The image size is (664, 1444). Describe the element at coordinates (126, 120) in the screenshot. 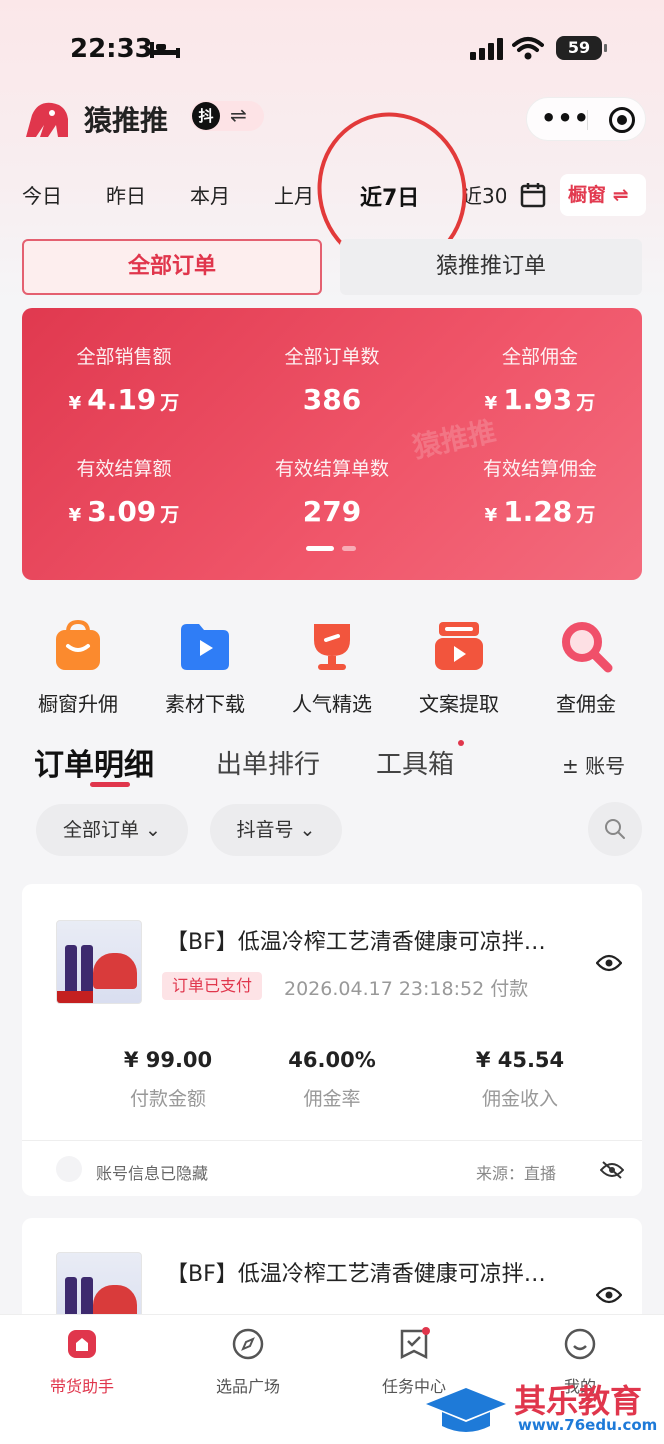

I see `app-title: 猿推推` at that location.